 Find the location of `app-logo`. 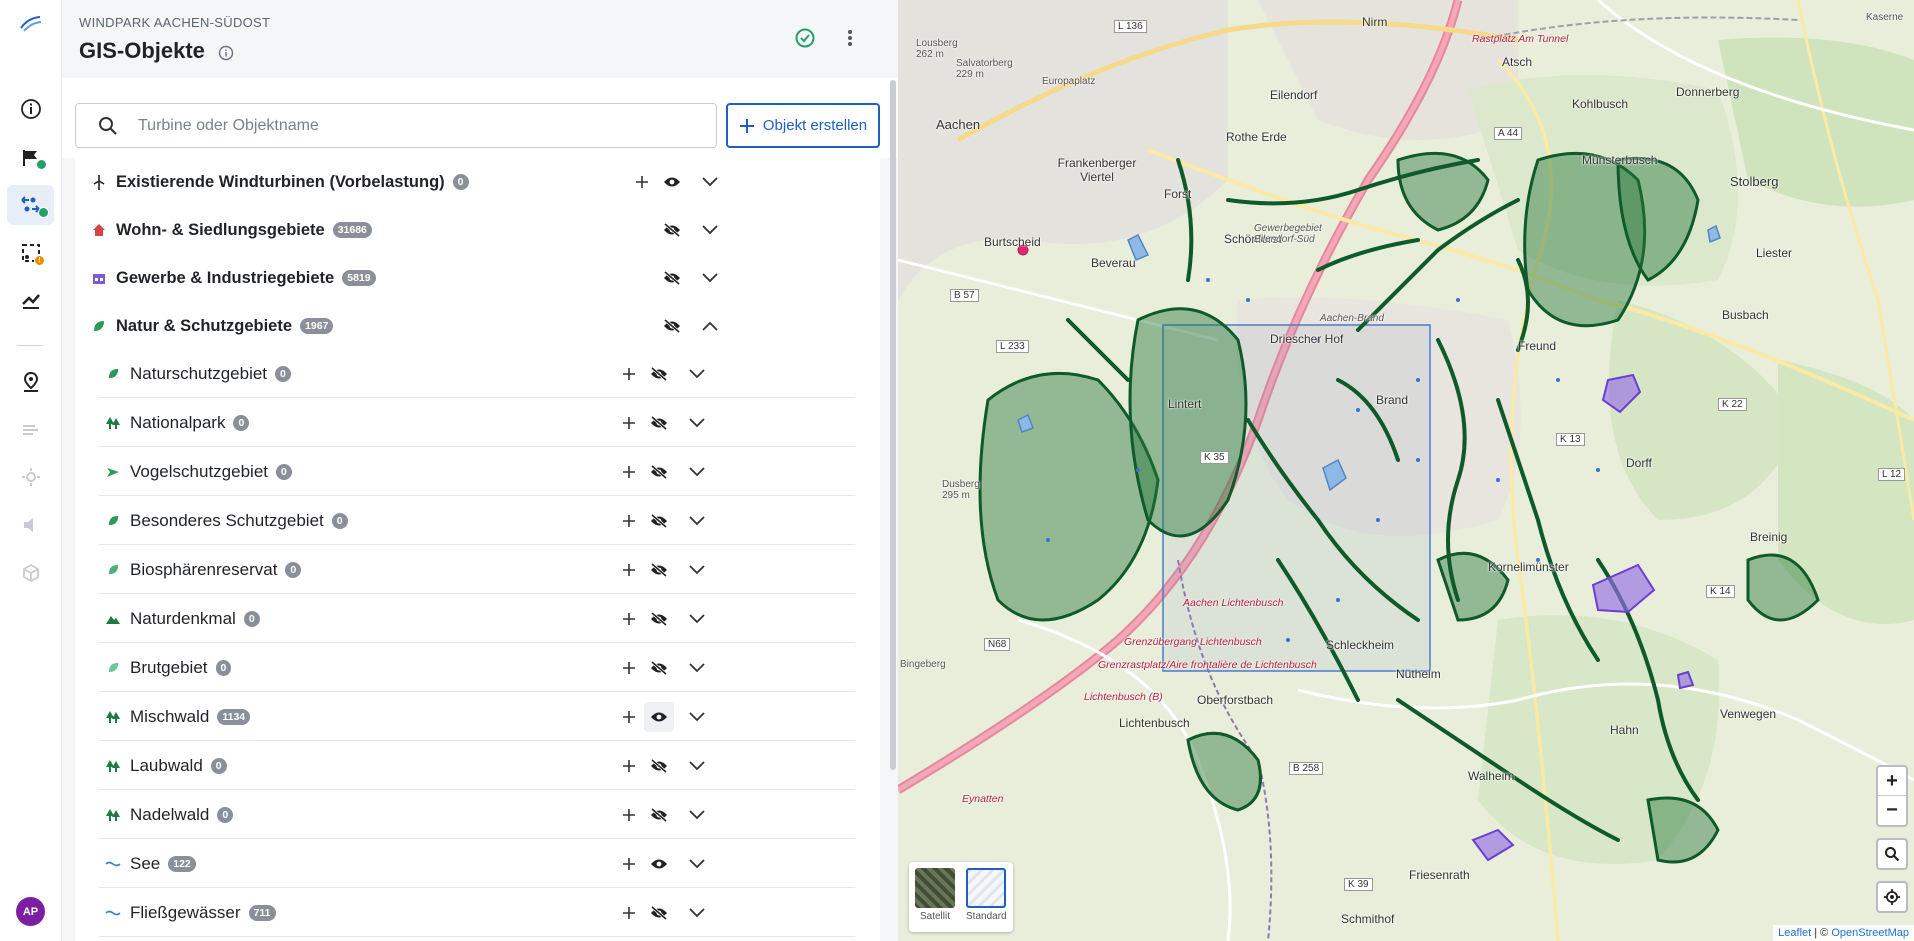

app-logo is located at coordinates (31, 24).